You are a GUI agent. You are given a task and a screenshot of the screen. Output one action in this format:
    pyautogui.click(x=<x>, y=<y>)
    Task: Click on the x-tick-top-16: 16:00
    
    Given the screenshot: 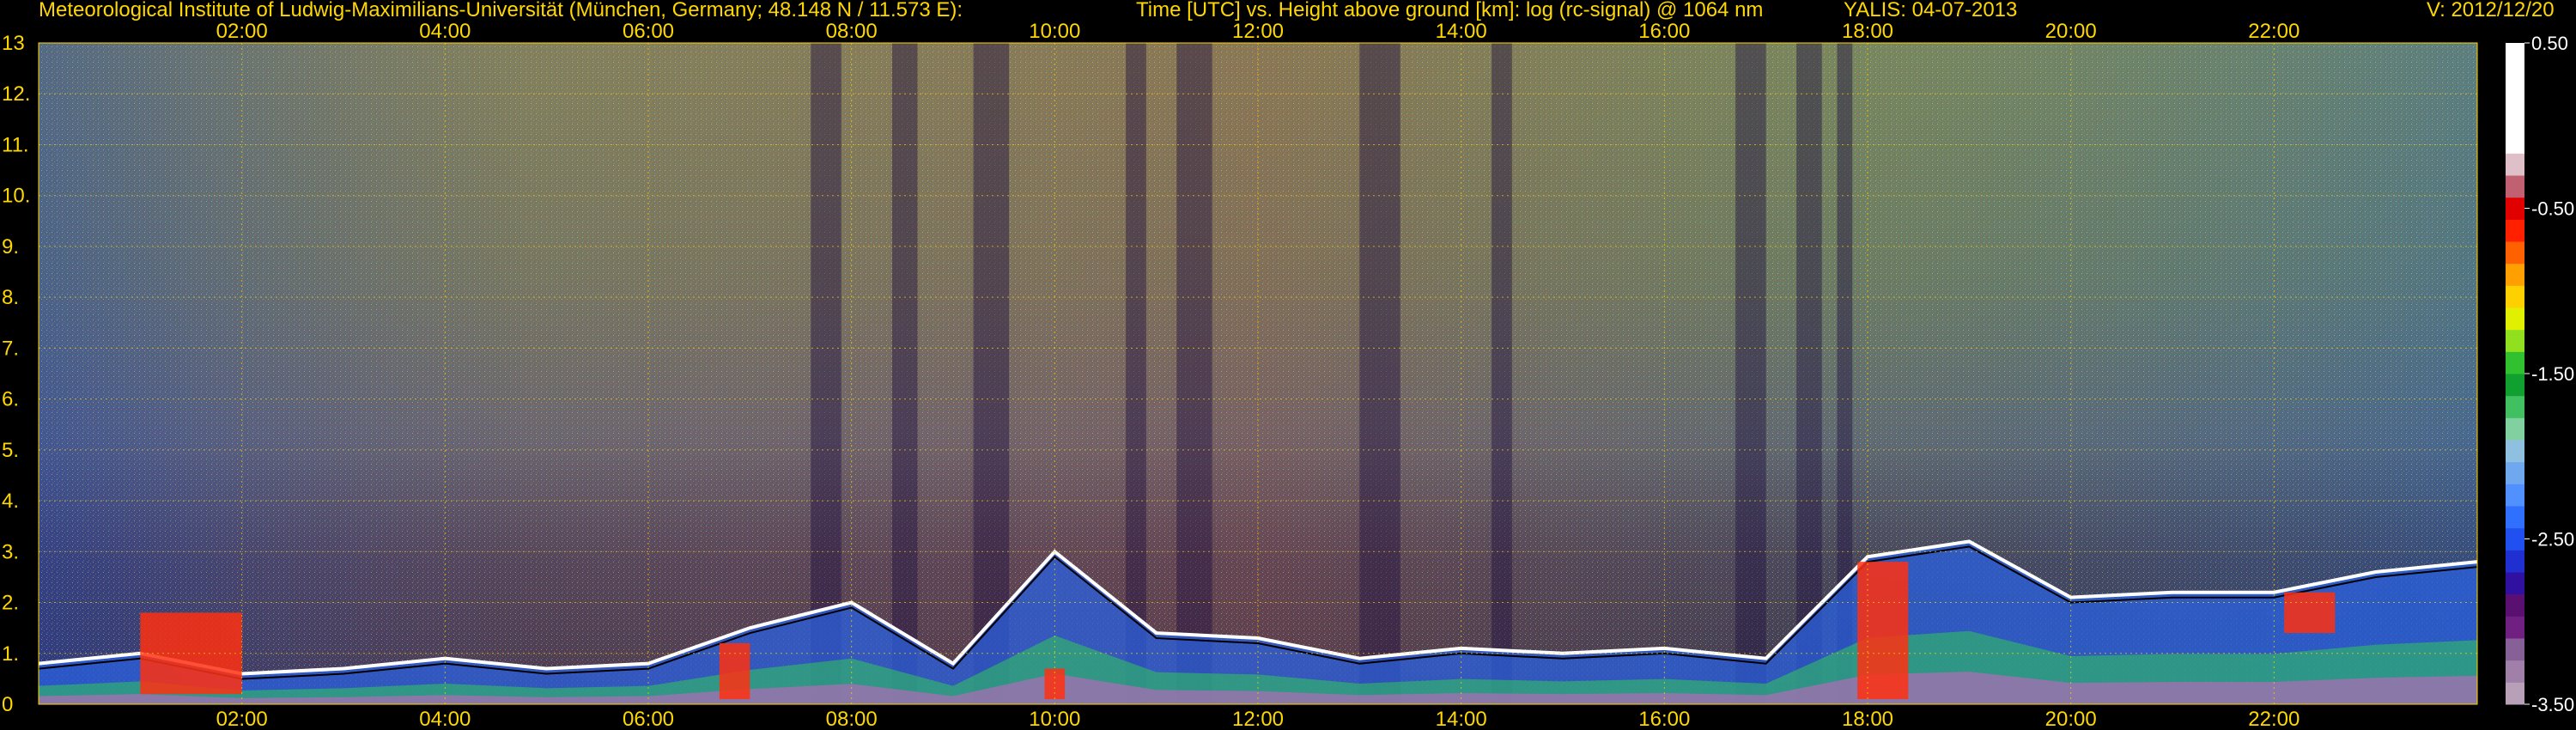 What is the action you would take?
    pyautogui.click(x=1664, y=31)
    